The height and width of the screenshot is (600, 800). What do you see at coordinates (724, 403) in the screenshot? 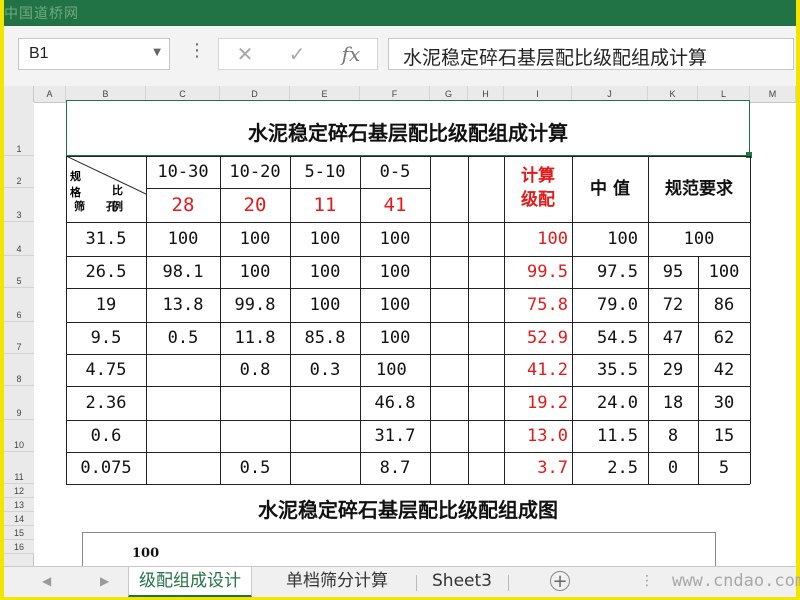
I see `spec-upper: 30` at bounding box center [724, 403].